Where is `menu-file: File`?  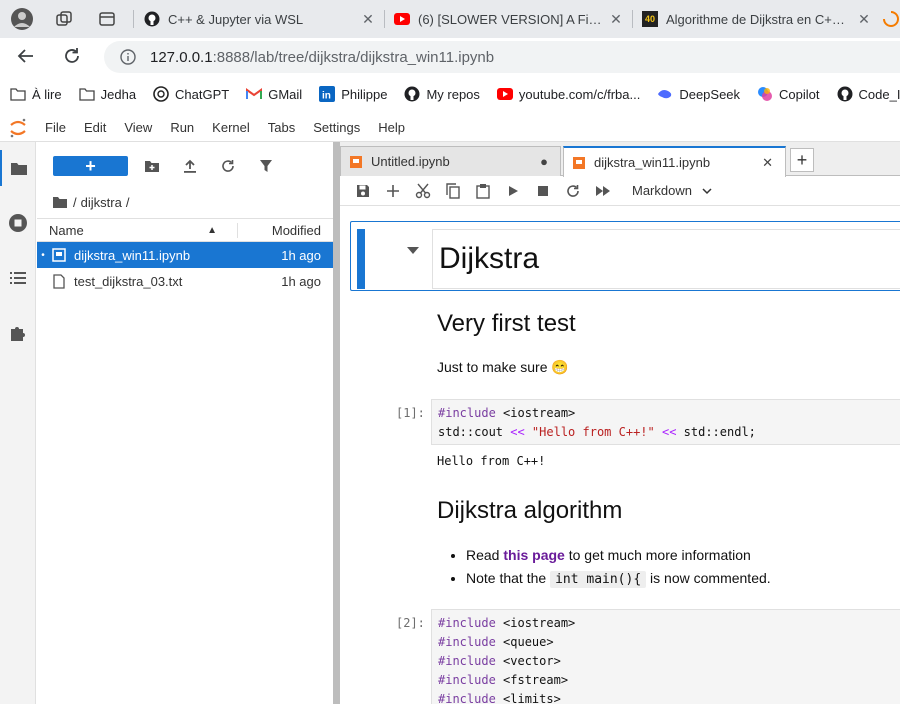
menu-file: File is located at coordinates (55, 127).